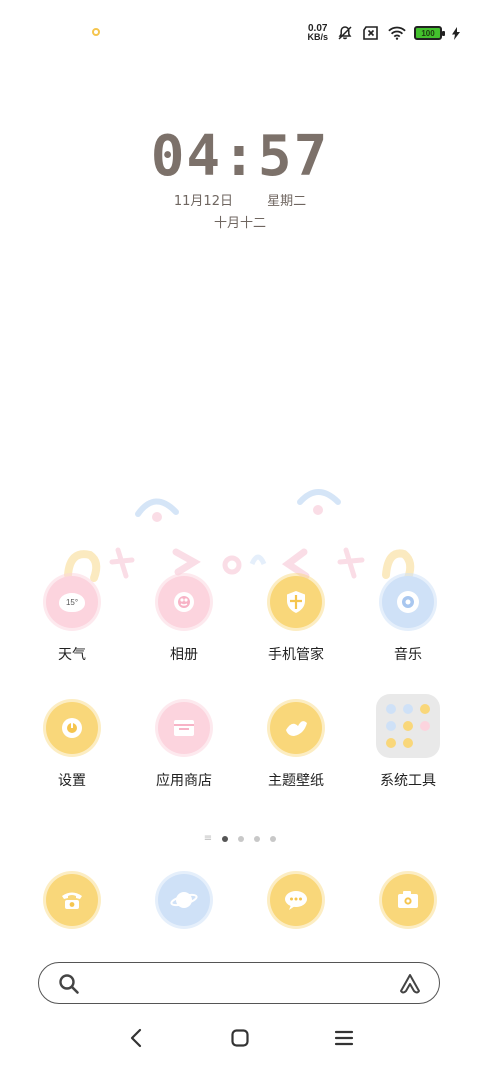  Describe the element at coordinates (72, 655) in the screenshot. I see `app-label: 天气` at that location.